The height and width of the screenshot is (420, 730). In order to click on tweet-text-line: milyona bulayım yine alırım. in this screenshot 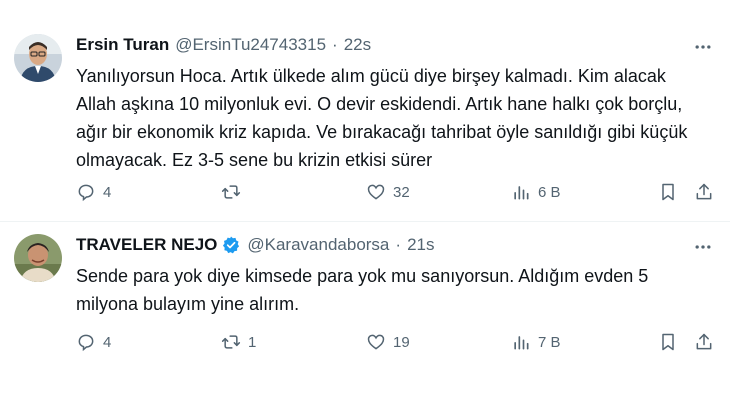, I will do `click(188, 304)`.